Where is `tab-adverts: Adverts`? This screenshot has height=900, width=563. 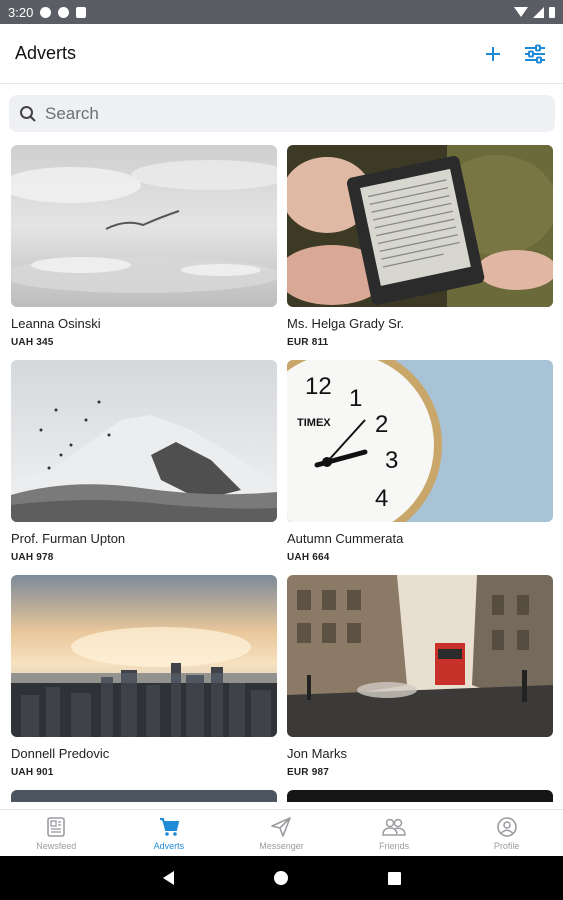
tab-adverts: Adverts is located at coordinates (169, 833).